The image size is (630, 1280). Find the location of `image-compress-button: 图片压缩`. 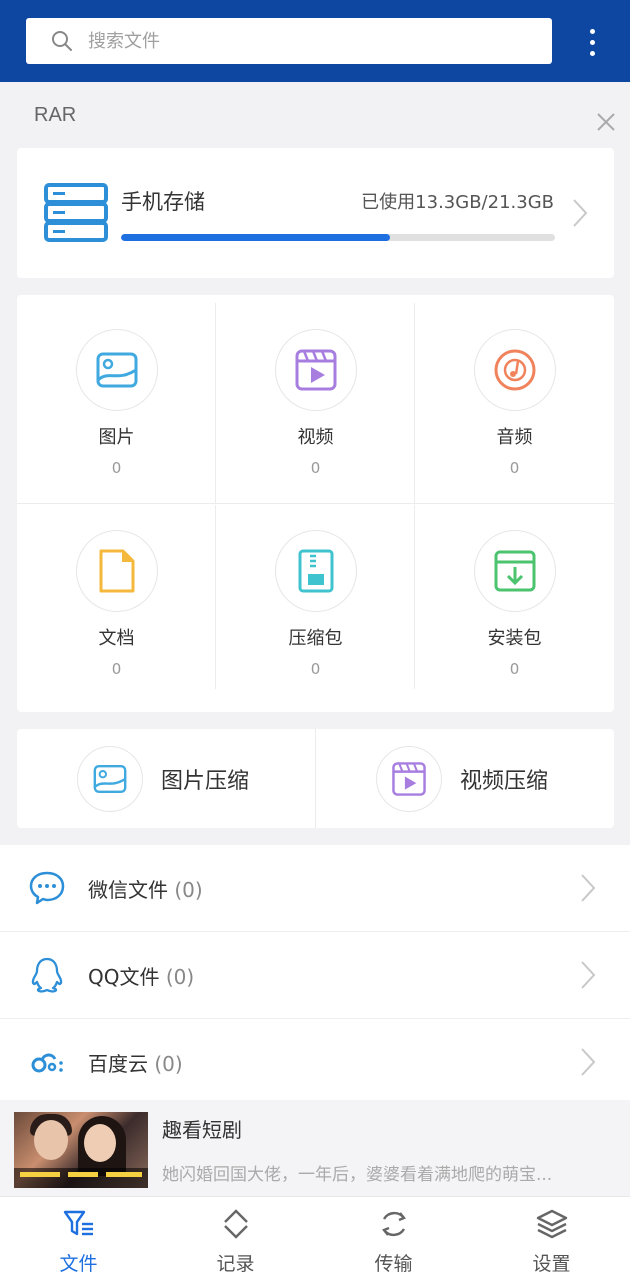

image-compress-button: 图片压缩 is located at coordinates (226, 778).